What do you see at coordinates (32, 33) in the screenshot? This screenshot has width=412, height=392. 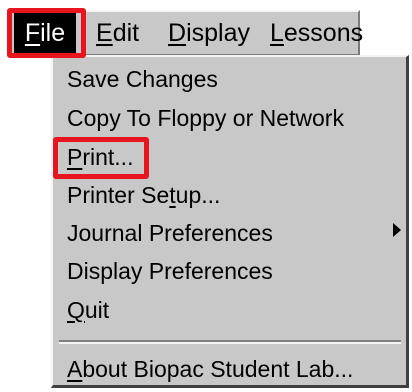 I see `menu-file-mnemonic: F` at bounding box center [32, 33].